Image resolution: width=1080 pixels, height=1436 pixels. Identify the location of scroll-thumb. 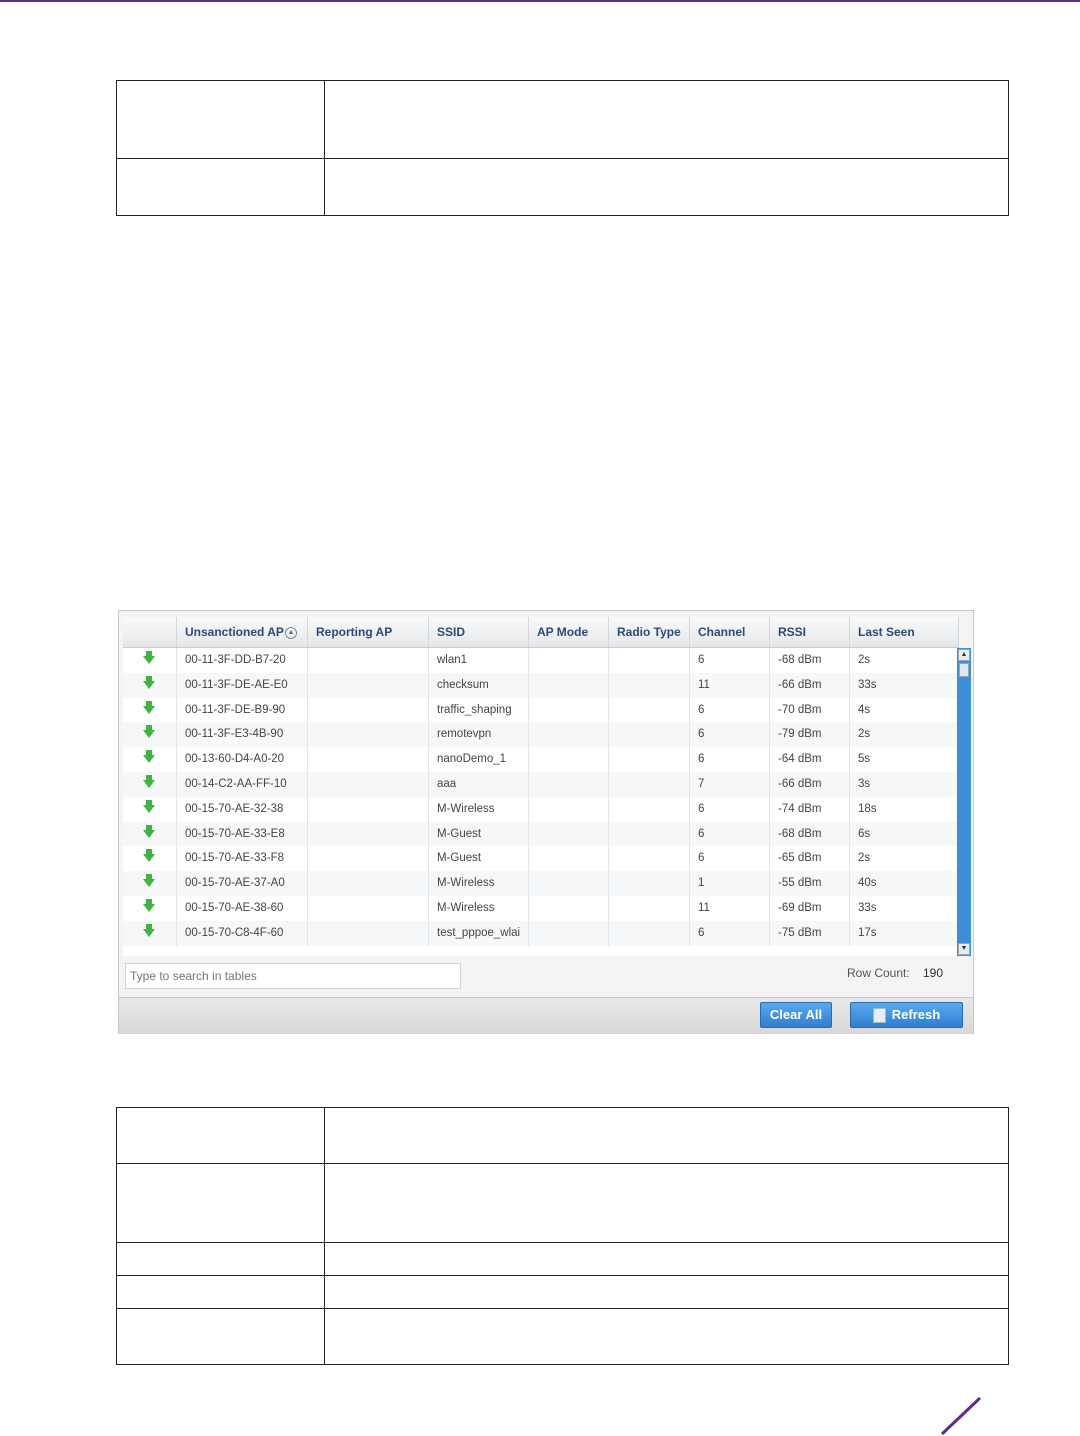
(964, 670).